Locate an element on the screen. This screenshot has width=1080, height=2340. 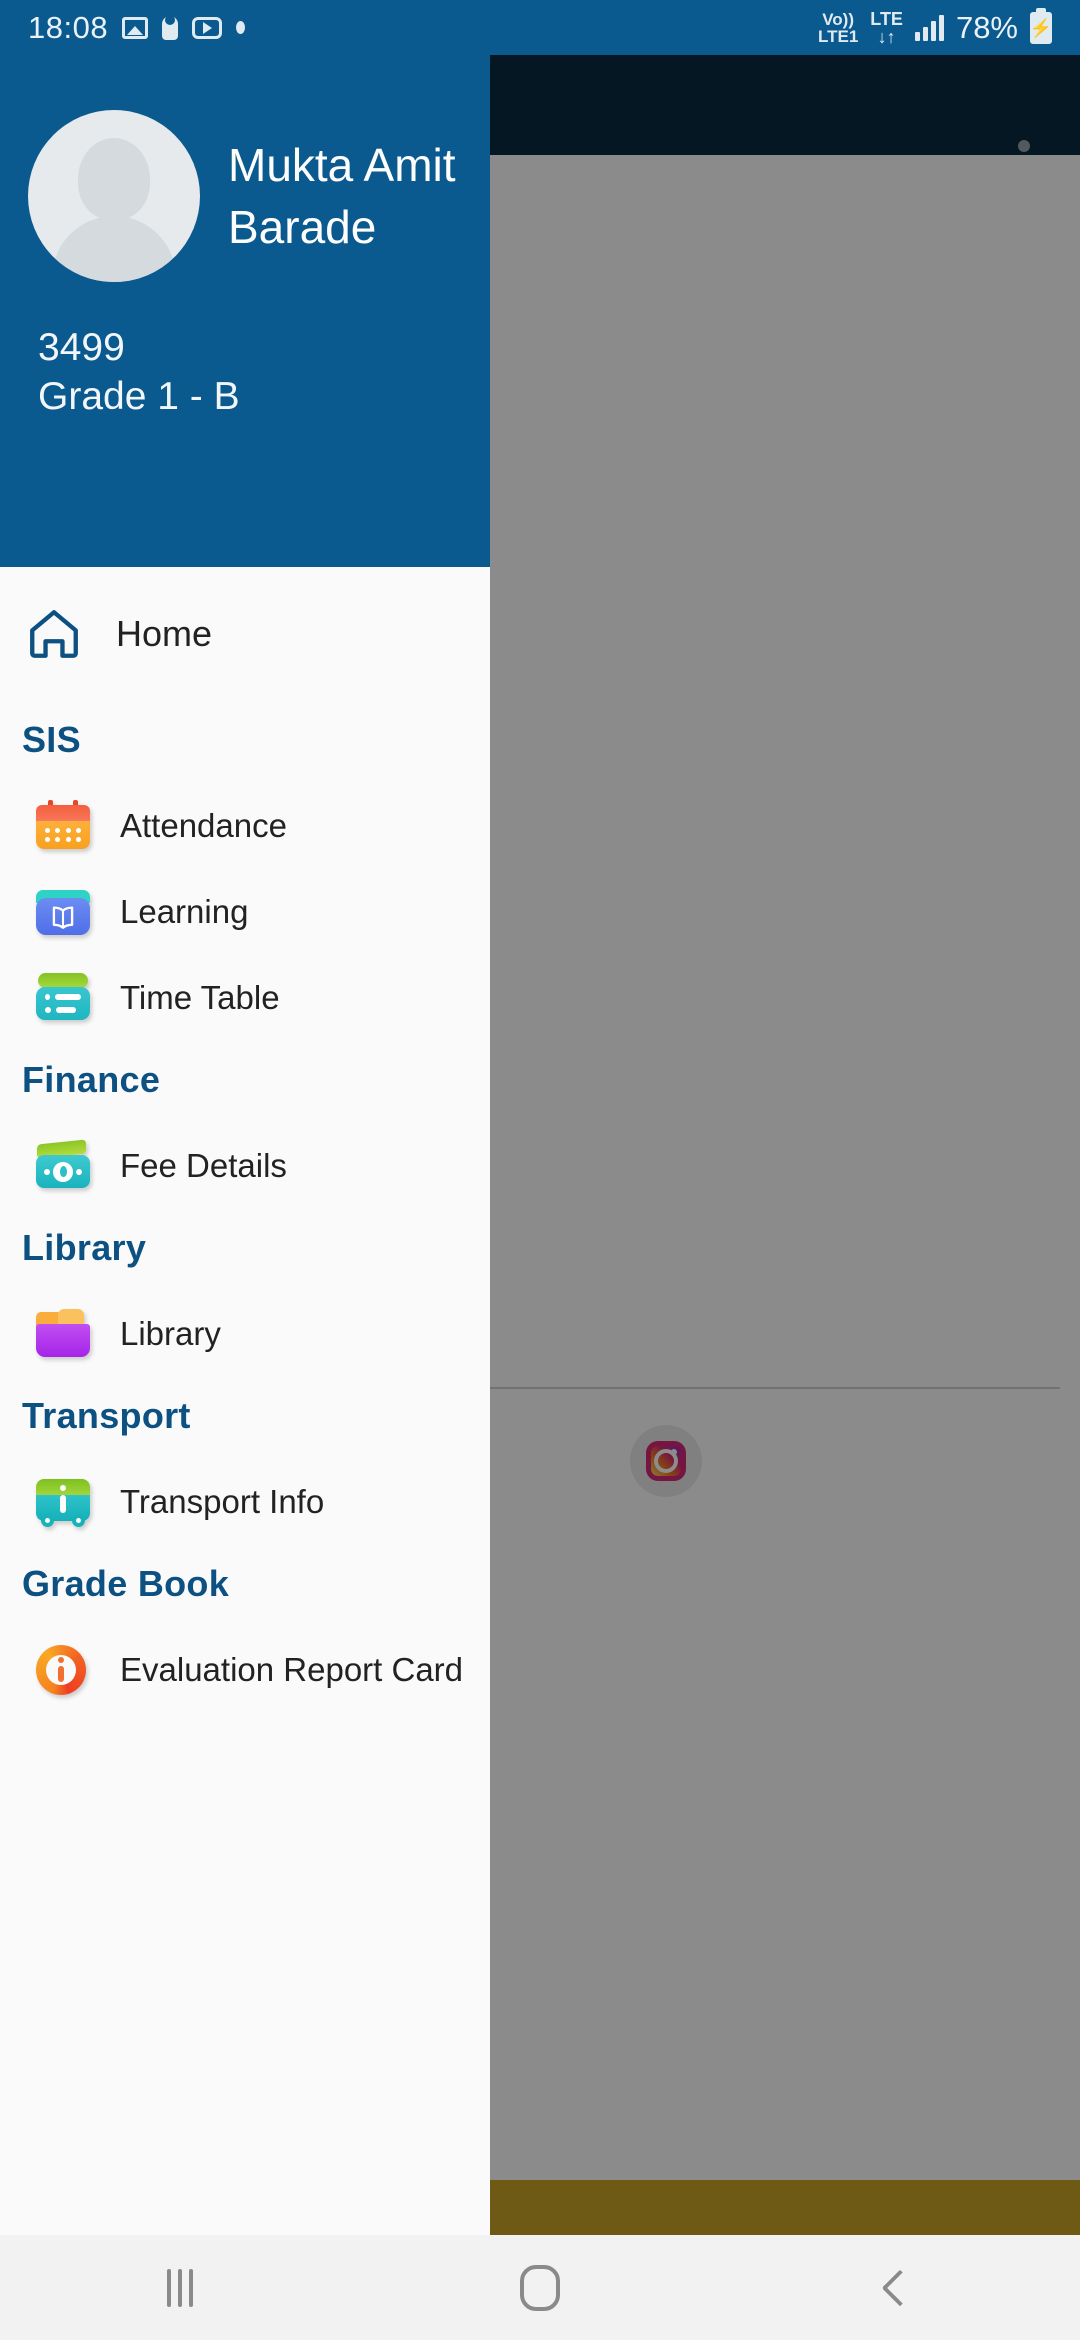
battery-icon is located at coordinates (1041, 27).